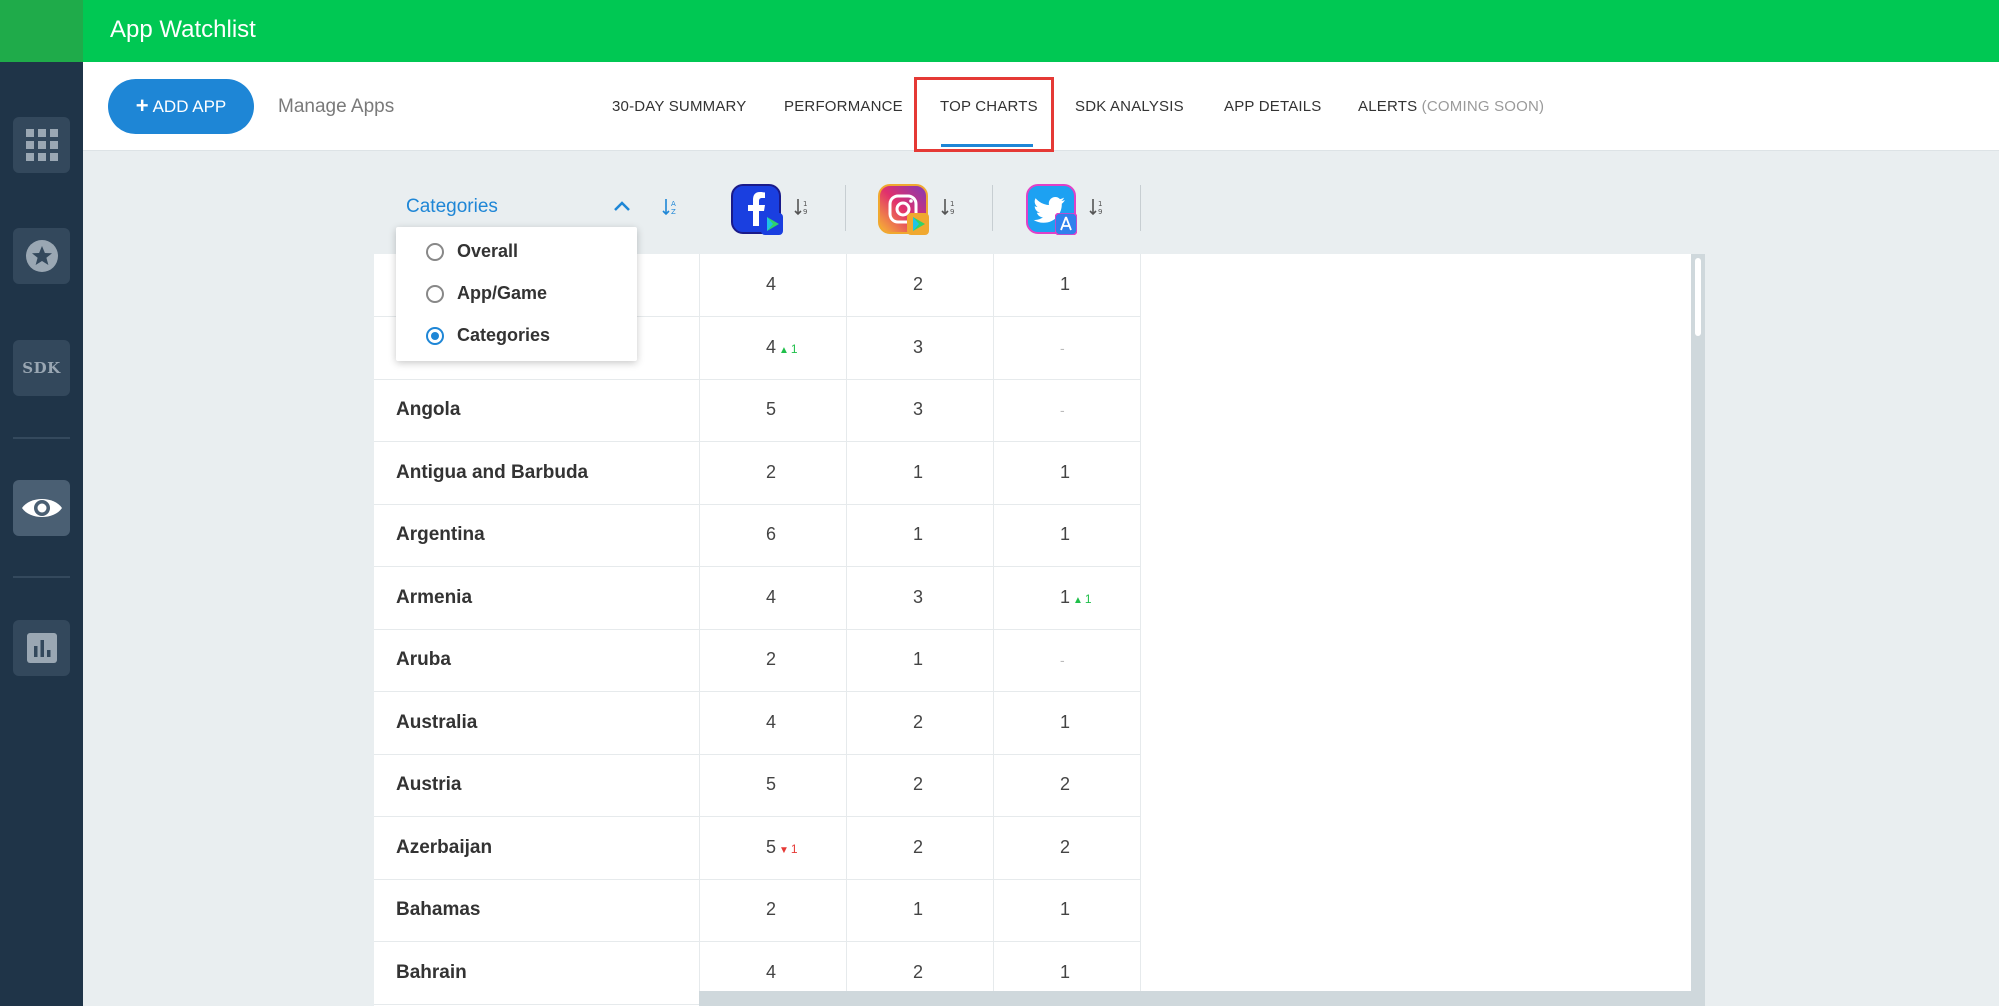 This screenshot has width=1999, height=1006. What do you see at coordinates (1698, 297) in the screenshot?
I see `scrollbar-thumb` at bounding box center [1698, 297].